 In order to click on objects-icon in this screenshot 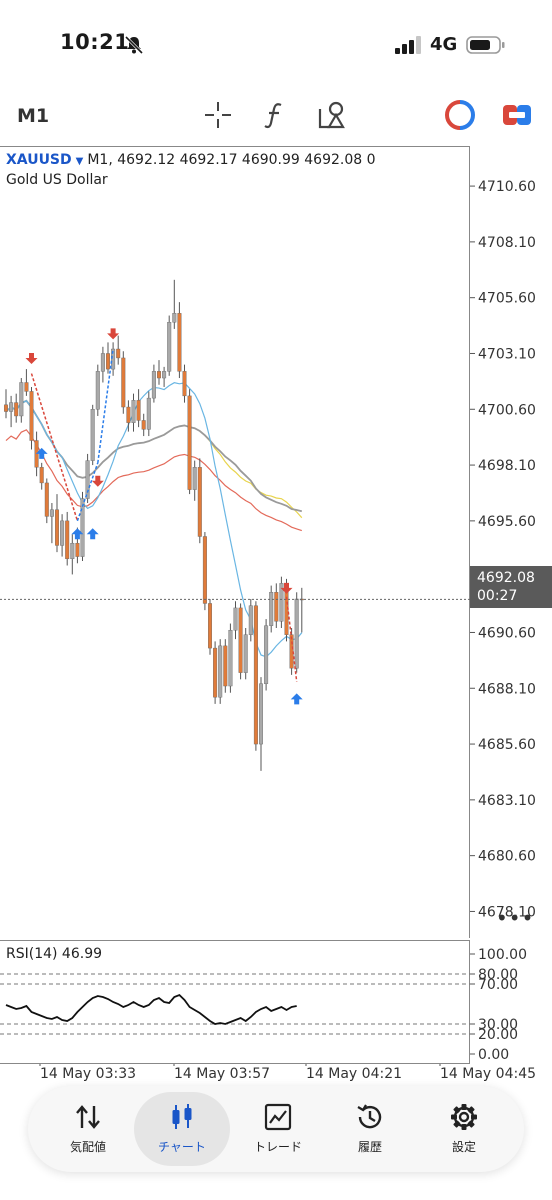, I will do `click(333, 115)`.